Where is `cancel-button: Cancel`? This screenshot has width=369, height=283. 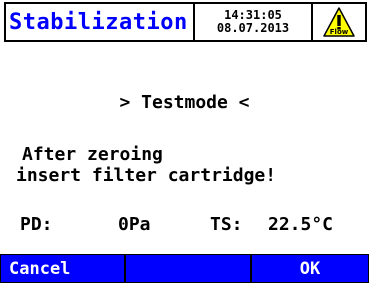
cancel-button: Cancel is located at coordinates (62, 268).